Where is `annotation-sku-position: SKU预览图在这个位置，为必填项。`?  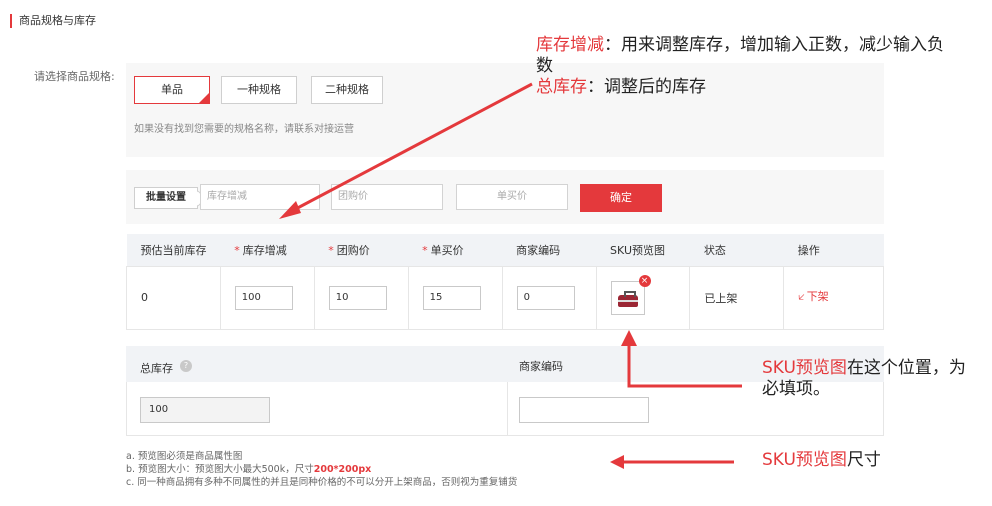 annotation-sku-position: SKU预览图在这个位置，为必填项。 is located at coordinates (864, 378).